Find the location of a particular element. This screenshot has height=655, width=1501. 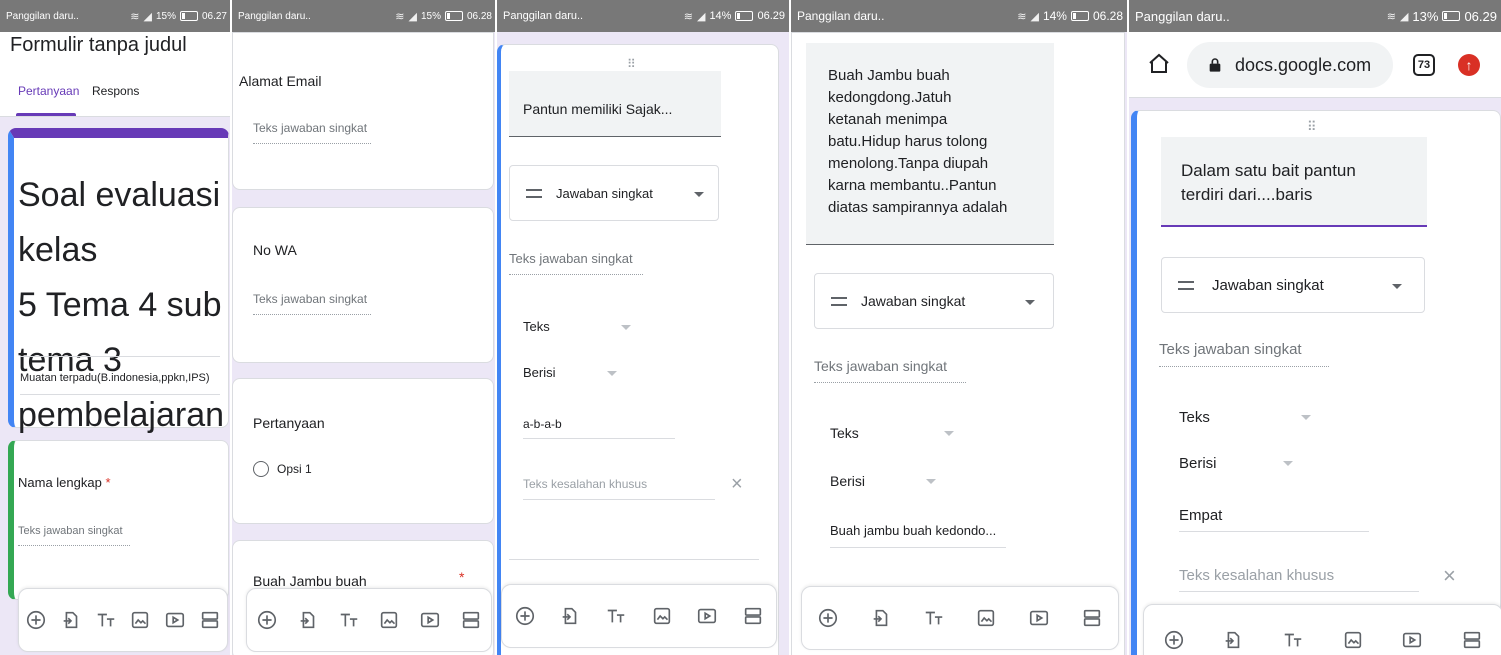

wifi-icon: ≋ is located at coordinates (688, 16).